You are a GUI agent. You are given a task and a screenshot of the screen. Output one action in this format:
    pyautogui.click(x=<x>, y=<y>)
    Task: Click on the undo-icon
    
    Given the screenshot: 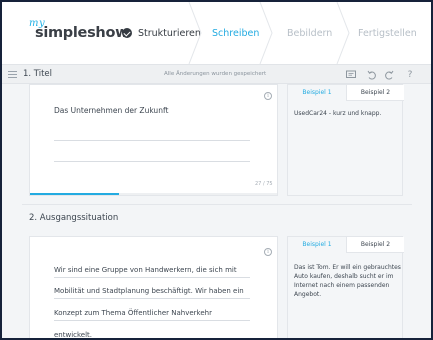 What is the action you would take?
    pyautogui.click(x=372, y=75)
    